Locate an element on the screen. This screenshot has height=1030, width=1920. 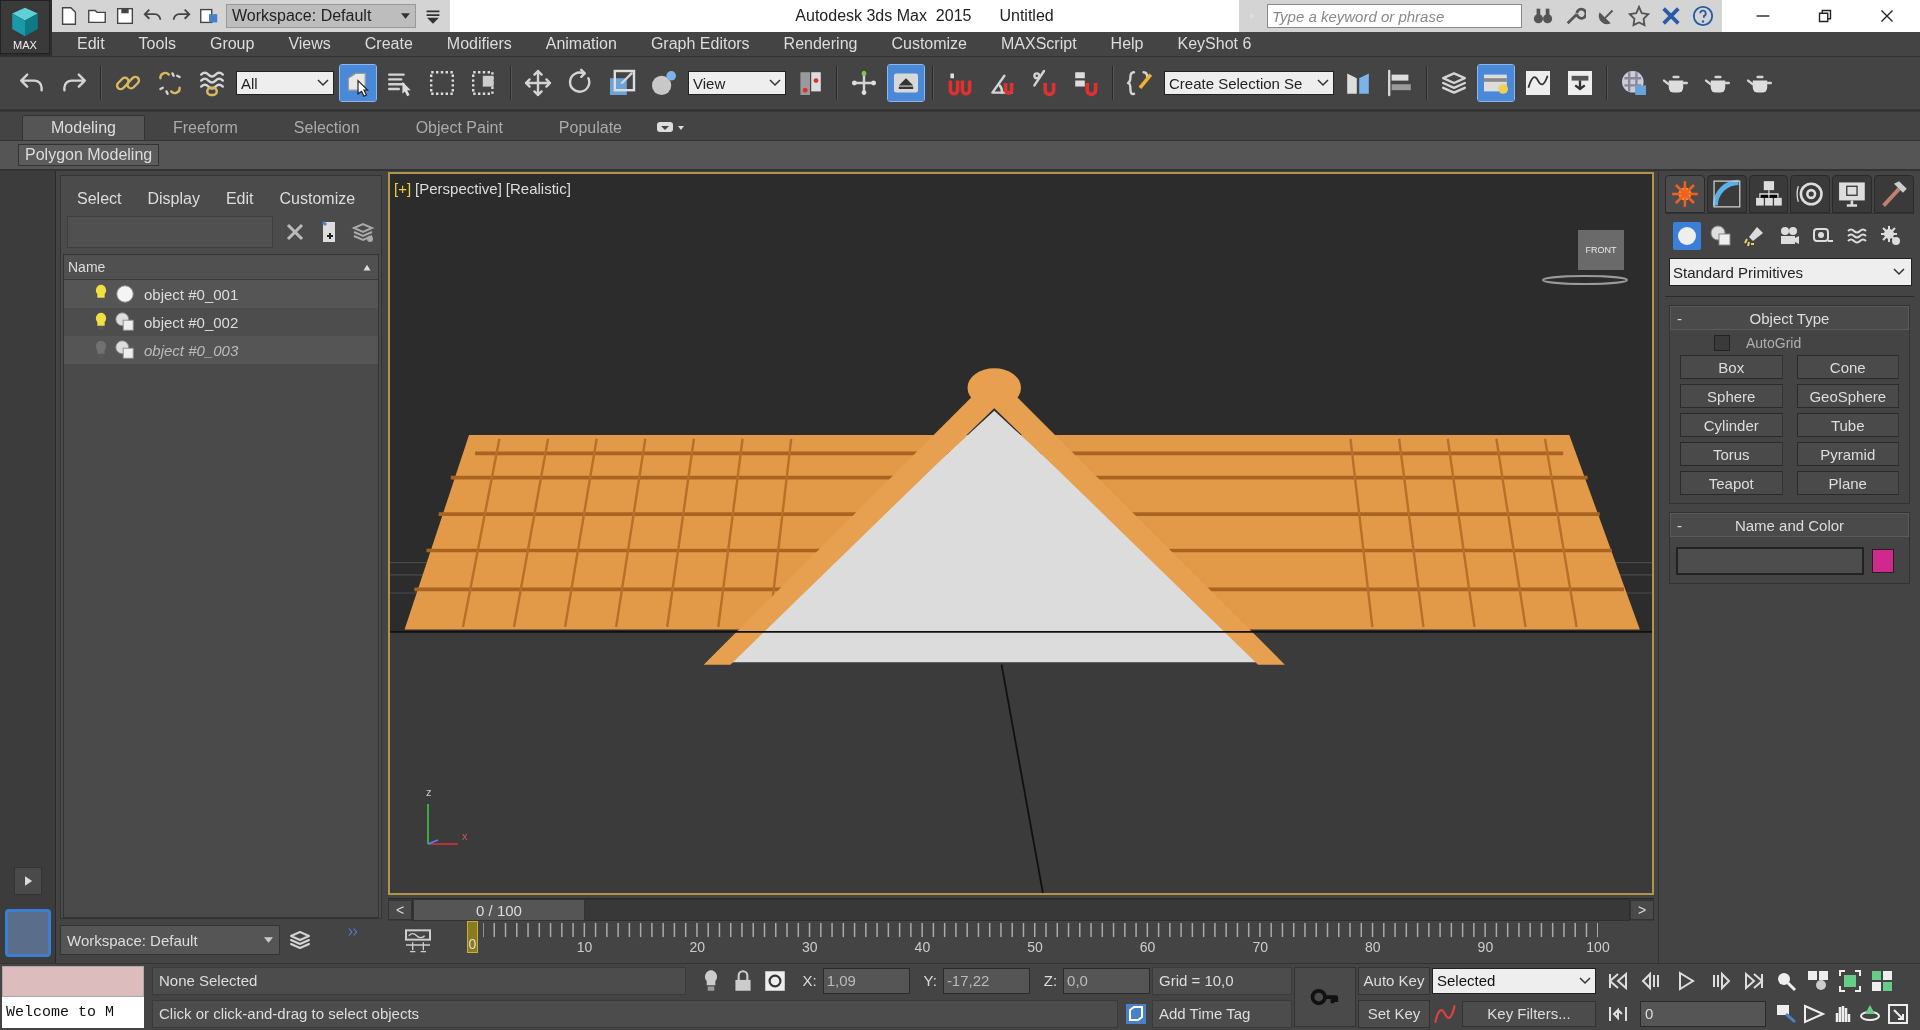
app-title: Autodesk 3ds Max 2015 is located at coordinates (883, 16).